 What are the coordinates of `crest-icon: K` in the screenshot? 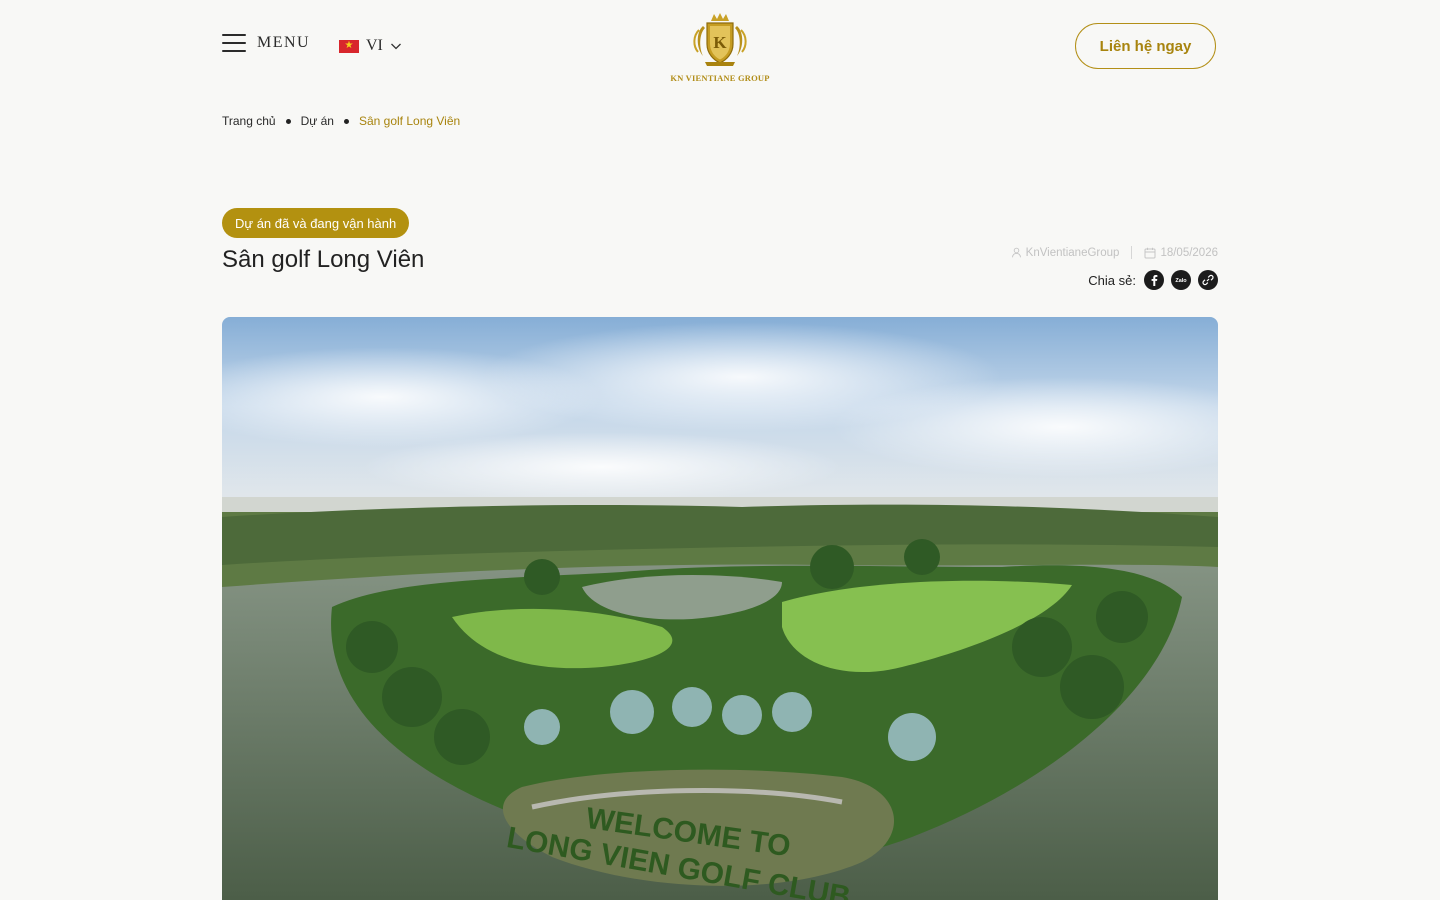 It's located at (720, 39).